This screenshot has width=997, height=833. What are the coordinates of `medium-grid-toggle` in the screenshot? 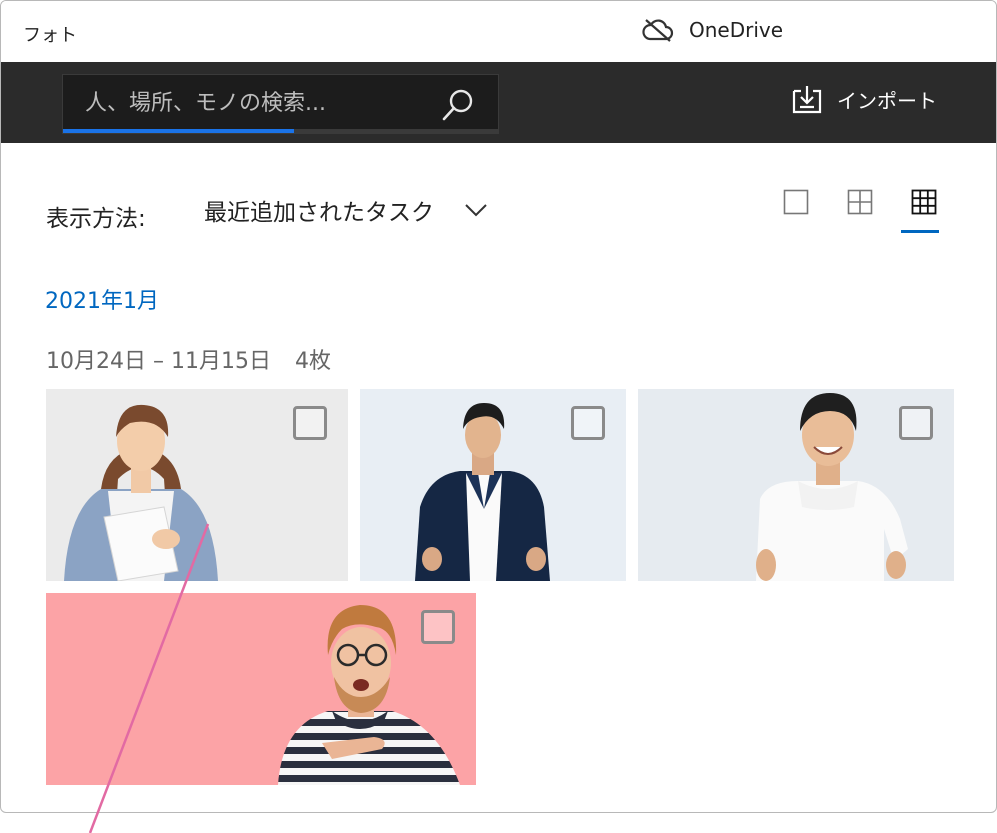 It's located at (860, 209).